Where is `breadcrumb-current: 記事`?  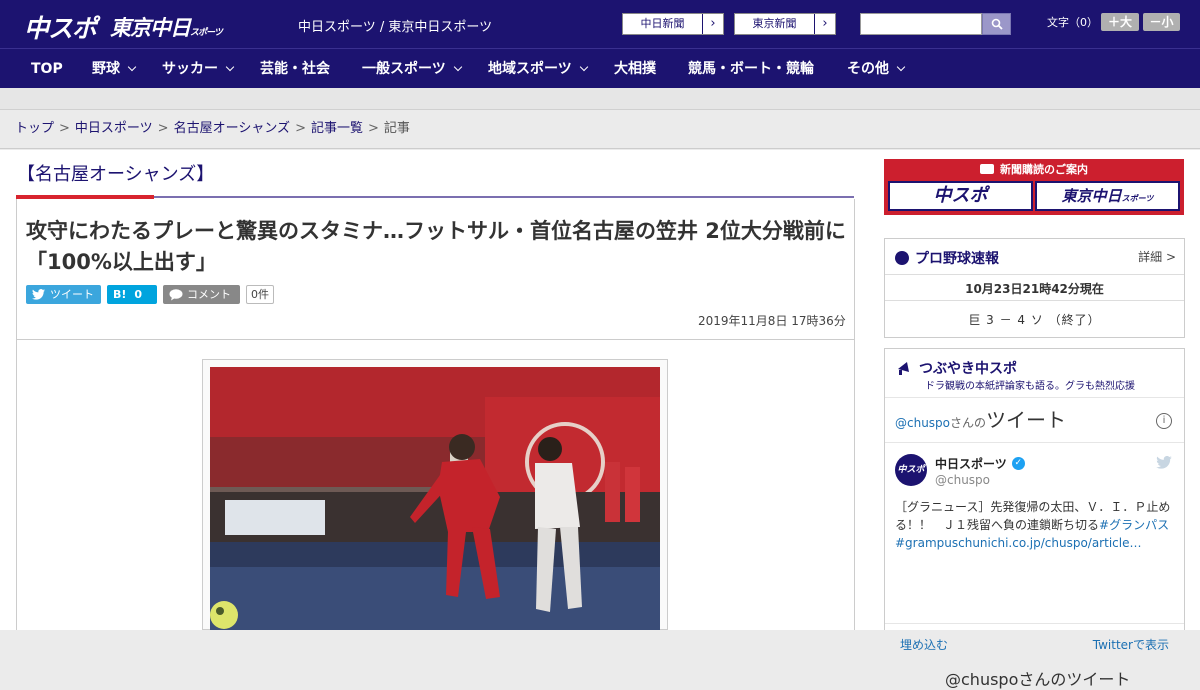
breadcrumb-current: 記事 is located at coordinates (396, 128).